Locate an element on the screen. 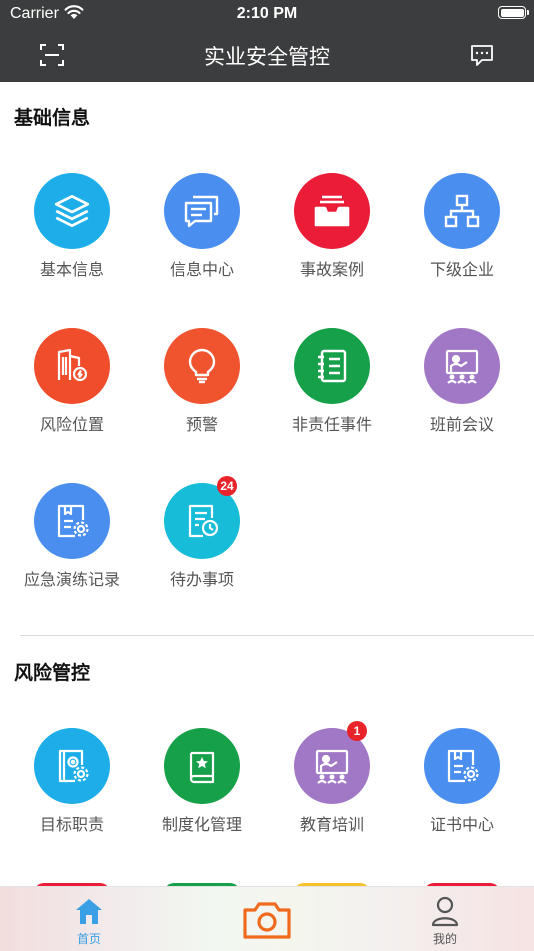 The height and width of the screenshot is (951, 534). grid-item-todo: 24 待办事项 is located at coordinates (202, 539).